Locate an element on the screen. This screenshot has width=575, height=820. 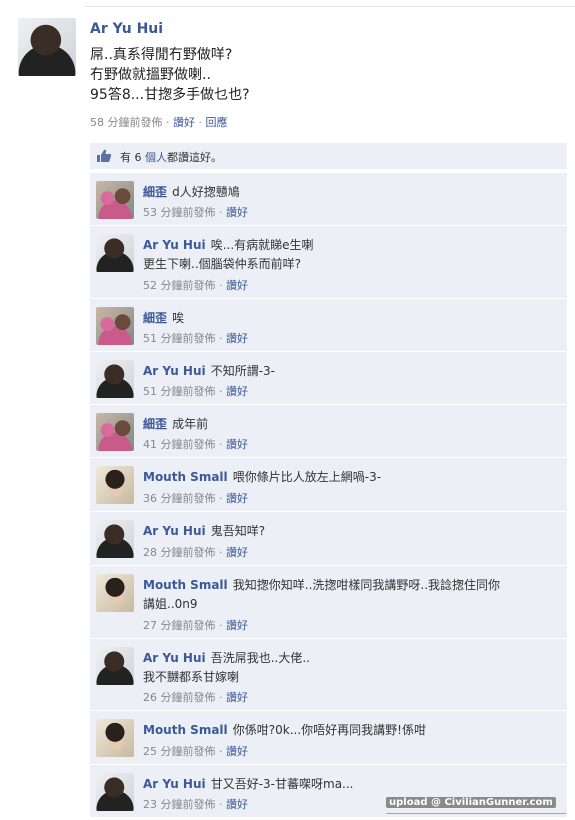
comment-text: 喂你條片比人放左上網喎-3- is located at coordinates (307, 477).